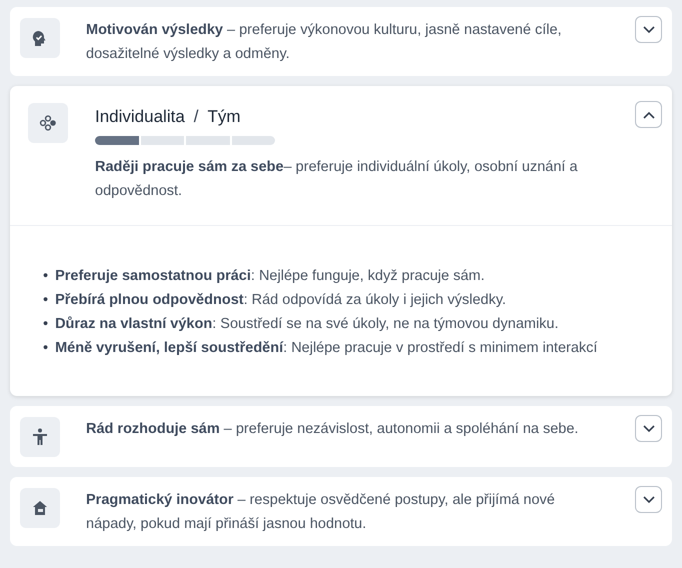 Image resolution: width=682 pixels, height=568 pixels. I want to click on trait-description: Rád rozhoduje sám – preferuje nezávislost, autonomii a spoléhání na sebe., so click(333, 429).